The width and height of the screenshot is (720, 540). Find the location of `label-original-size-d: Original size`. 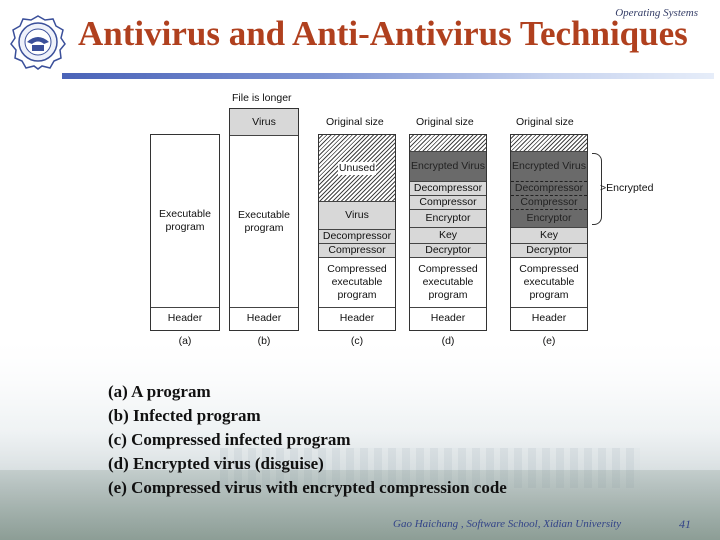

label-original-size-d: Original size is located at coordinates (445, 122).